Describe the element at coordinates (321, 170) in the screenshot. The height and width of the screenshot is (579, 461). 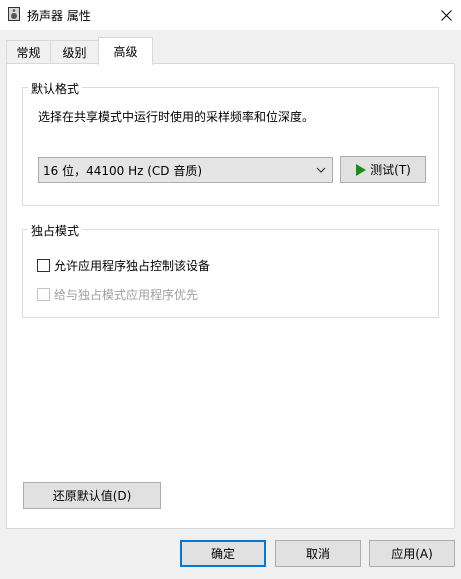
I see `chevron-down-icon` at that location.